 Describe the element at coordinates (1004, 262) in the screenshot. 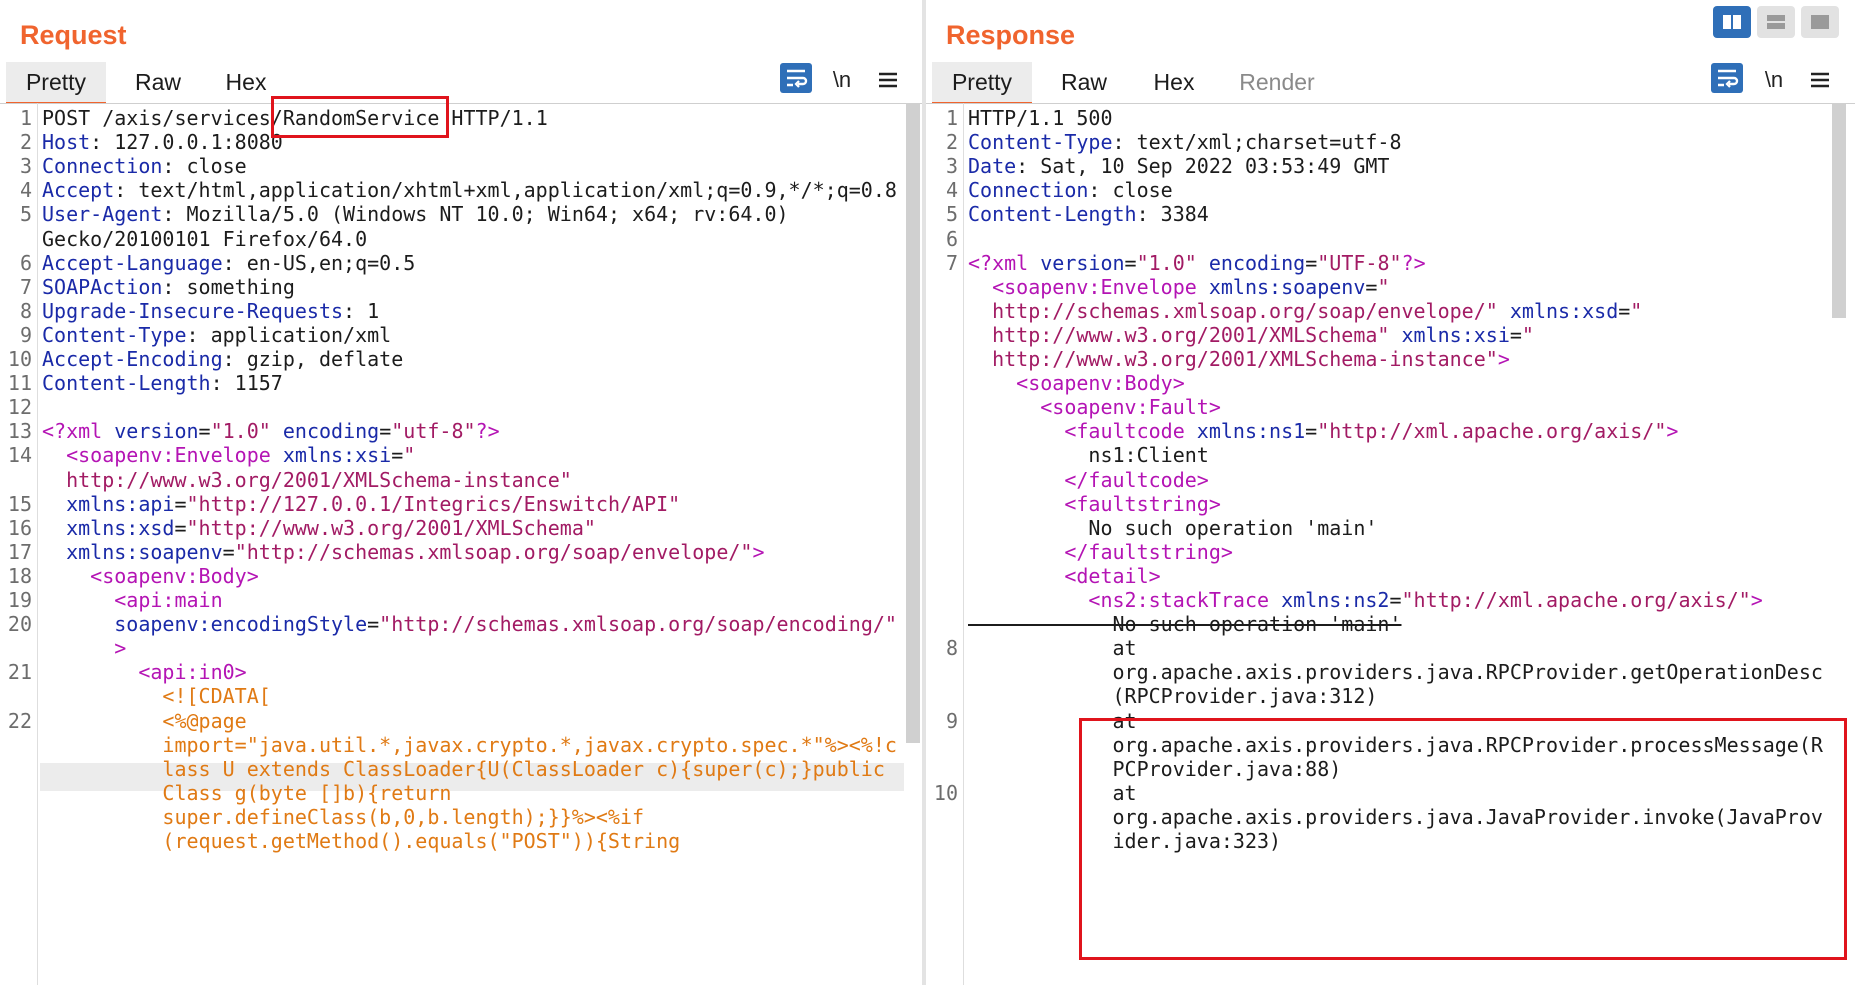

I see `code-token: <?xml` at that location.